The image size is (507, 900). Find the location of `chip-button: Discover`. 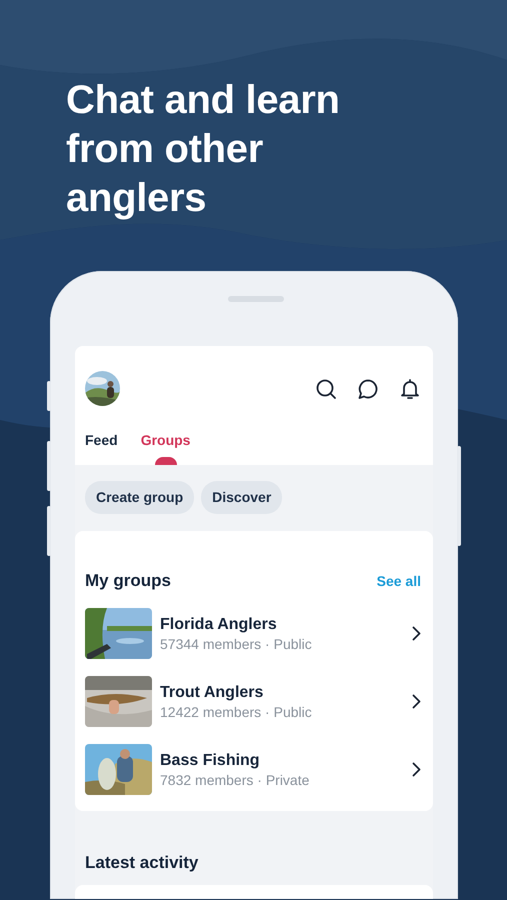

chip-button: Discover is located at coordinates (241, 497).